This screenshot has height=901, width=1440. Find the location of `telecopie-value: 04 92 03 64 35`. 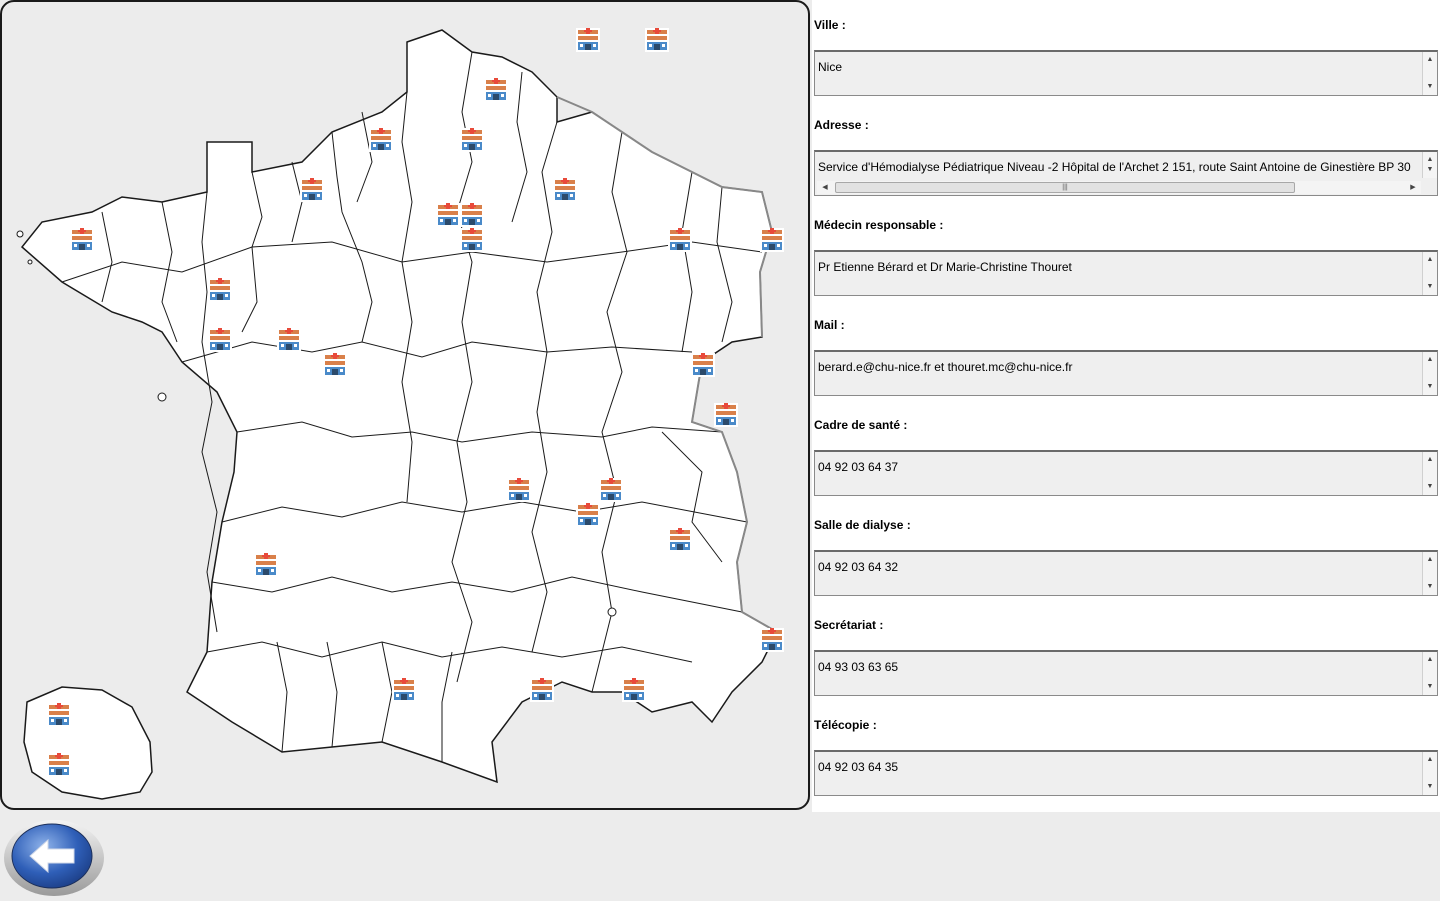

telecopie-value: 04 92 03 64 35 is located at coordinates (858, 767).